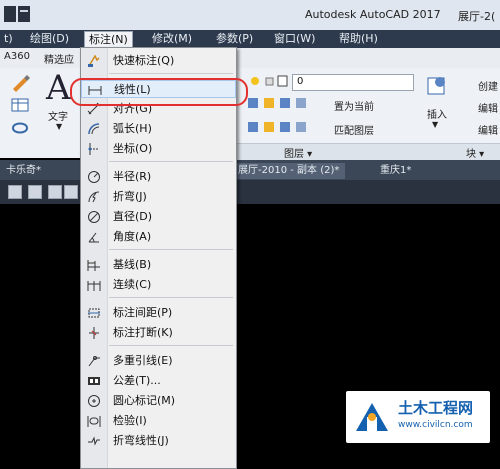 The height and width of the screenshot is (469, 500). I want to click on menu-item-help: 帮助(H), so click(358, 39).